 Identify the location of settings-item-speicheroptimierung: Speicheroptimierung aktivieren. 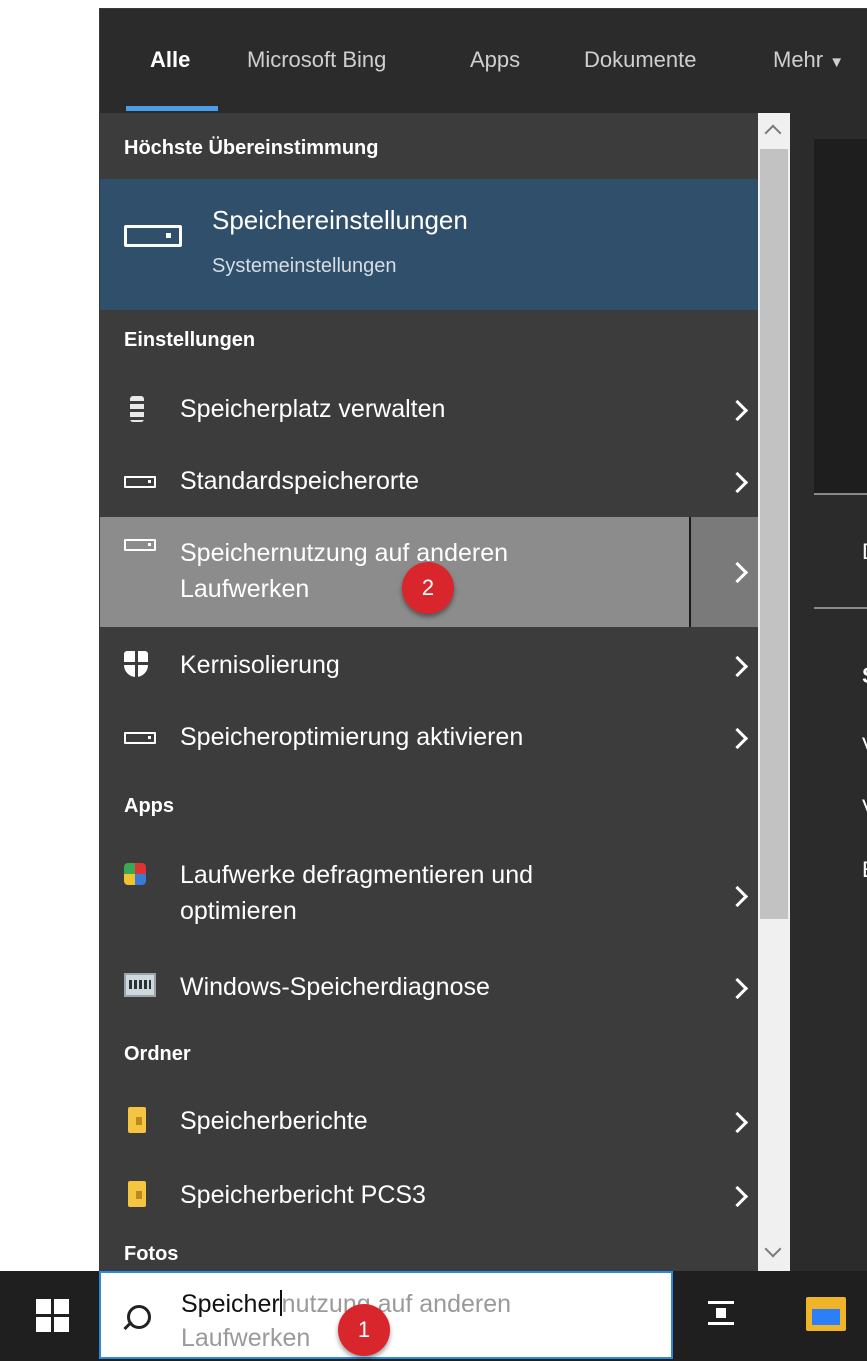
(429, 737).